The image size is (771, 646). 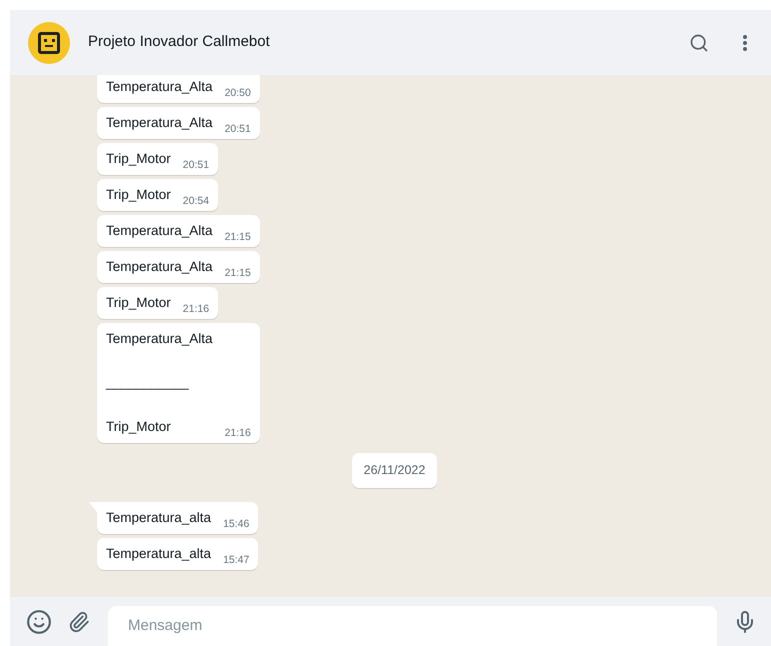 I want to click on message-time: 20:50, so click(x=237, y=93).